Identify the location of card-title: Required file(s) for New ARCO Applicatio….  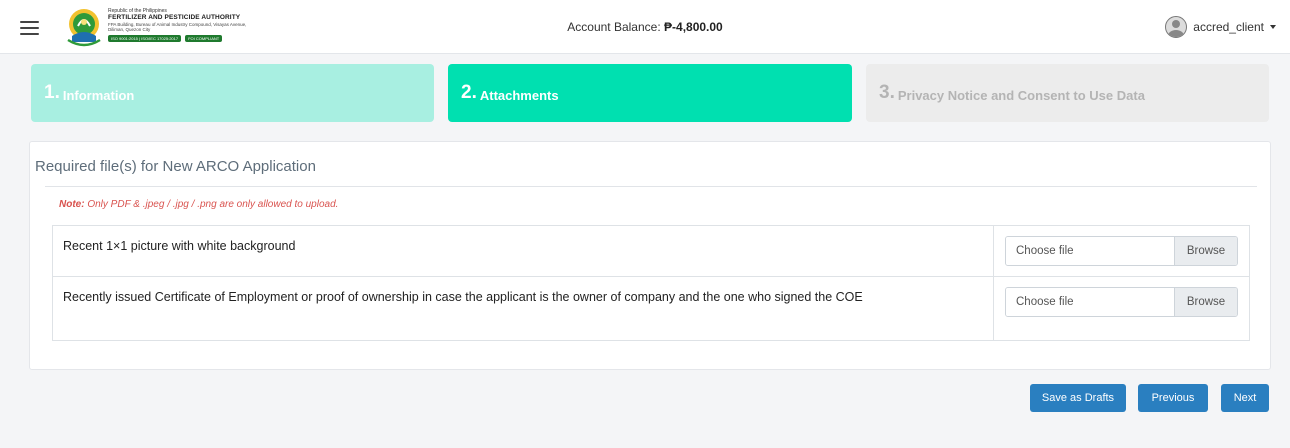
(175, 166).